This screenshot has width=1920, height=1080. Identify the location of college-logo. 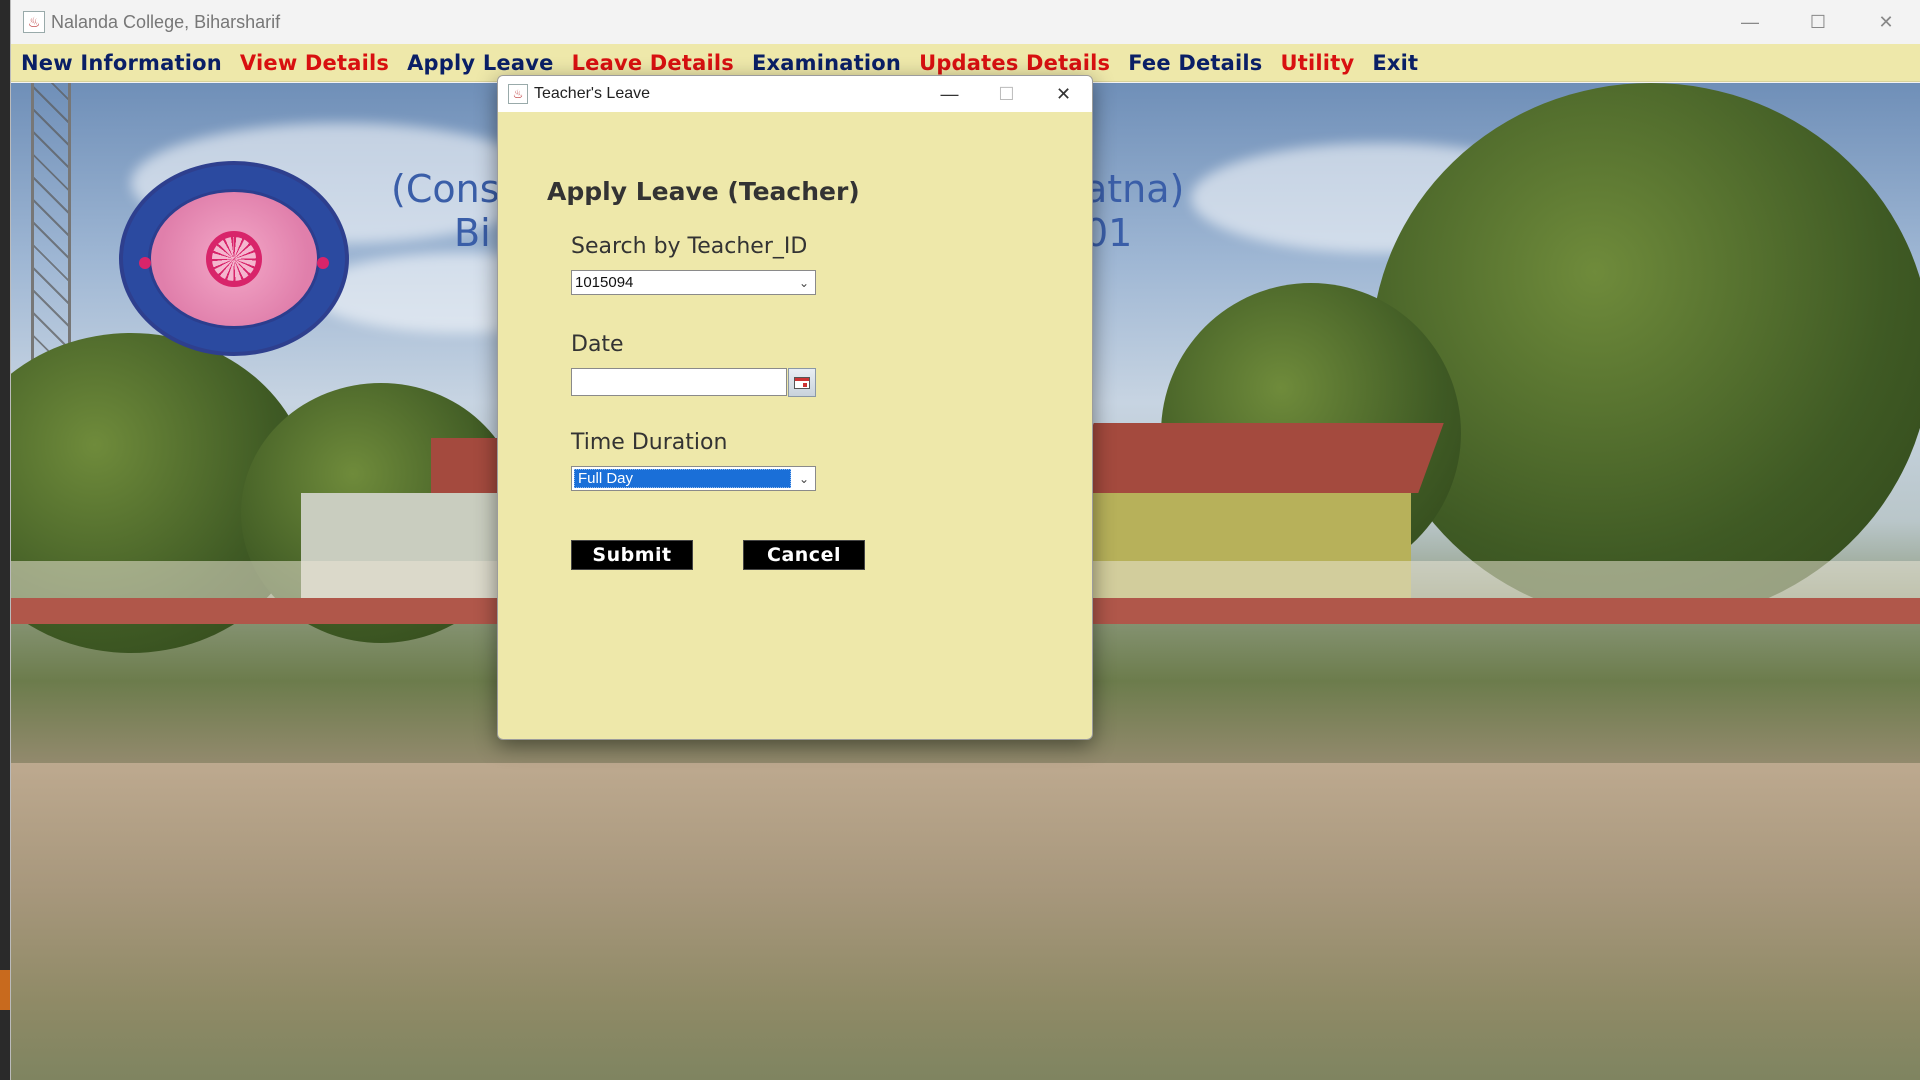
(234, 258).